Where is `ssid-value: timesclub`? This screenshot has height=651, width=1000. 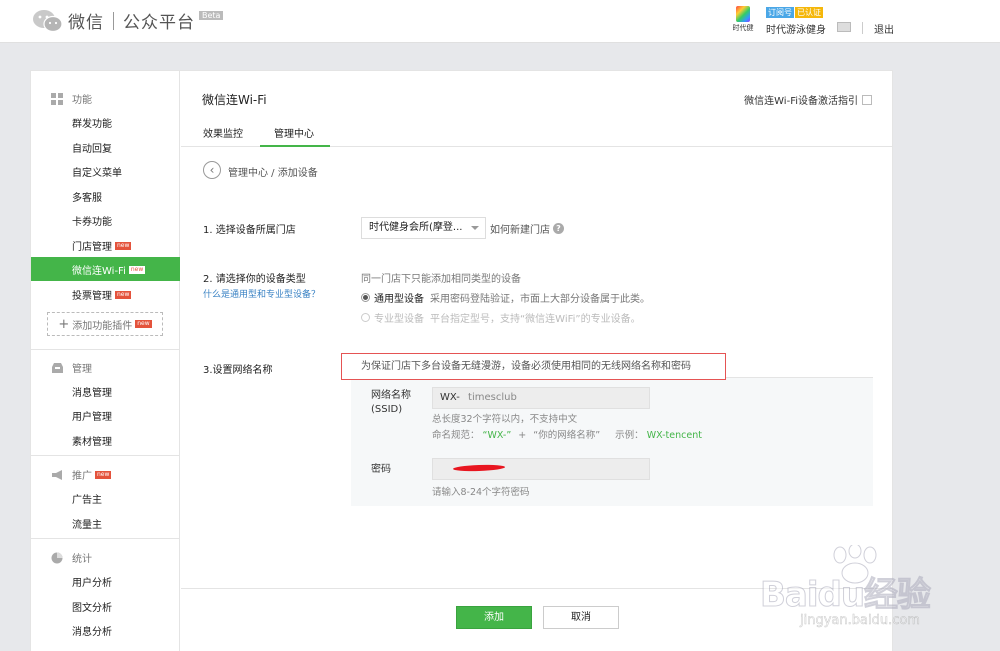 ssid-value: timesclub is located at coordinates (492, 397).